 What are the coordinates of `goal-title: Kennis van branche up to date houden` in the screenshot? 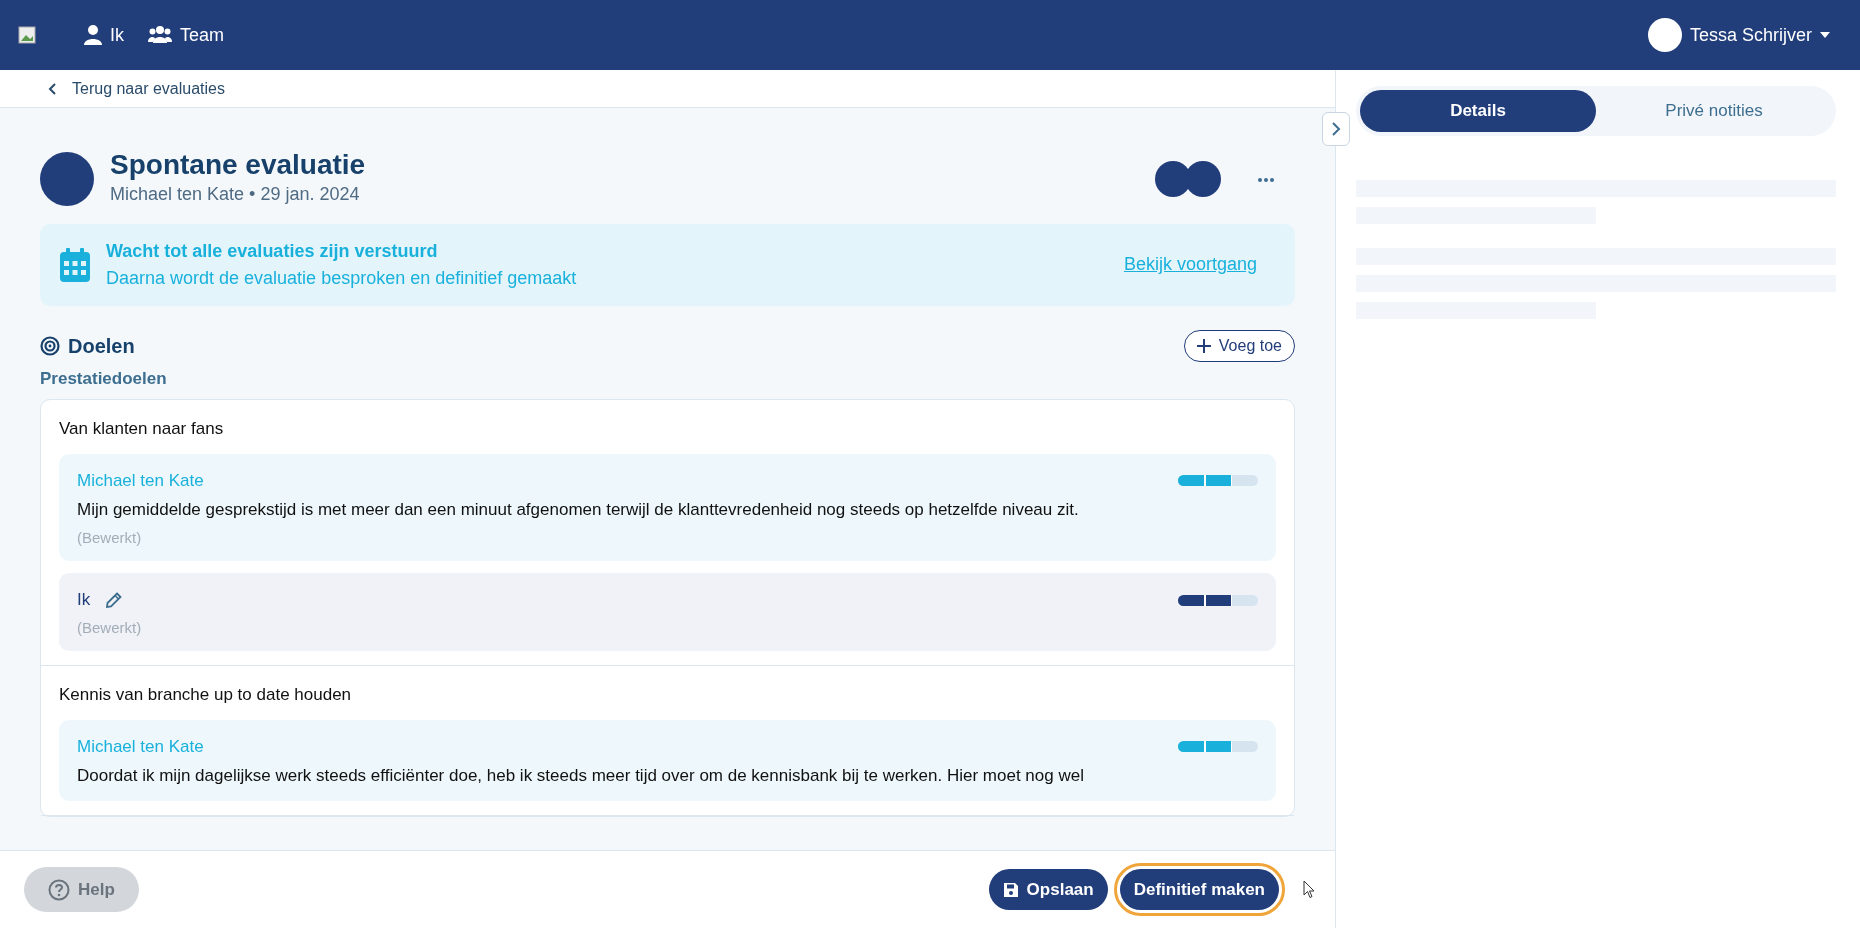 It's located at (206, 695).